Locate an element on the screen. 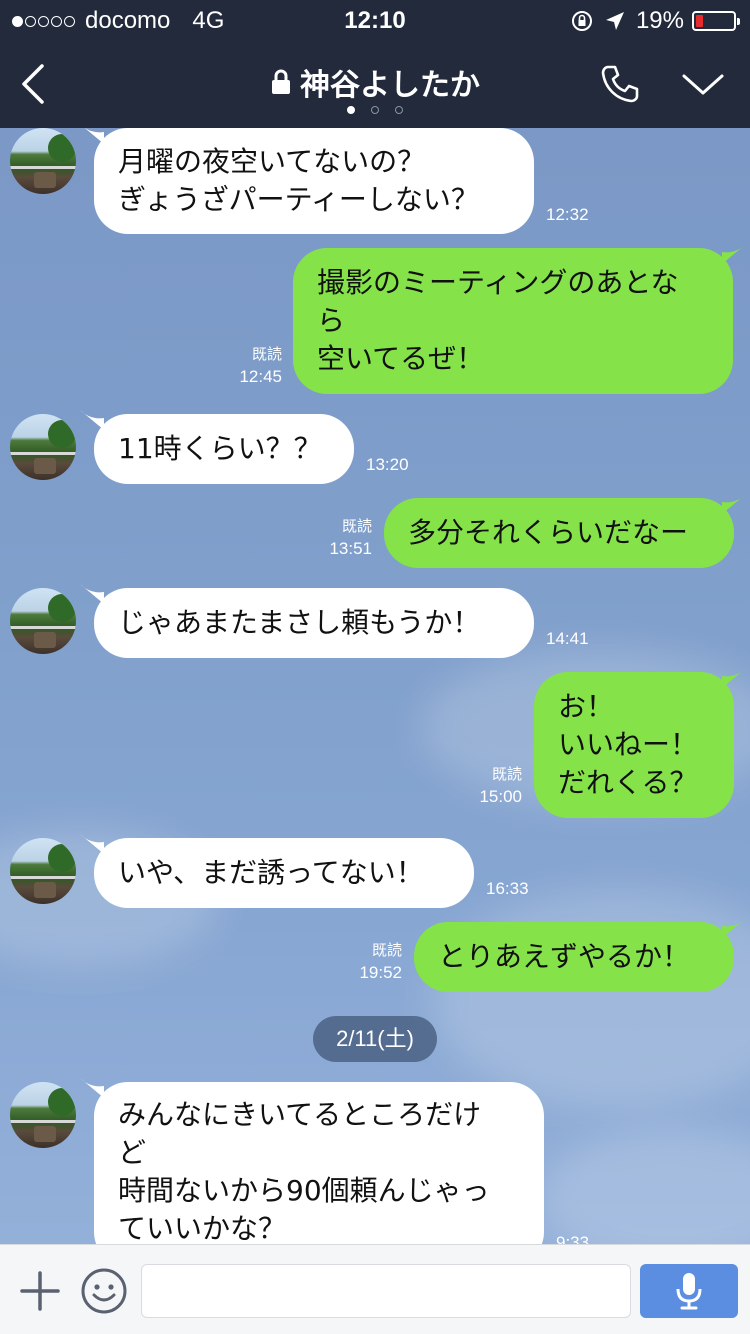 The image size is (750, 1334). page-indicator is located at coordinates (375, 110).